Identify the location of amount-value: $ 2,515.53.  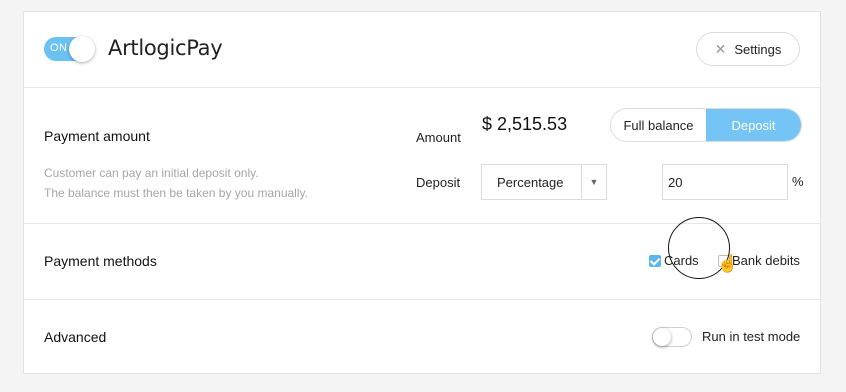
(525, 124).